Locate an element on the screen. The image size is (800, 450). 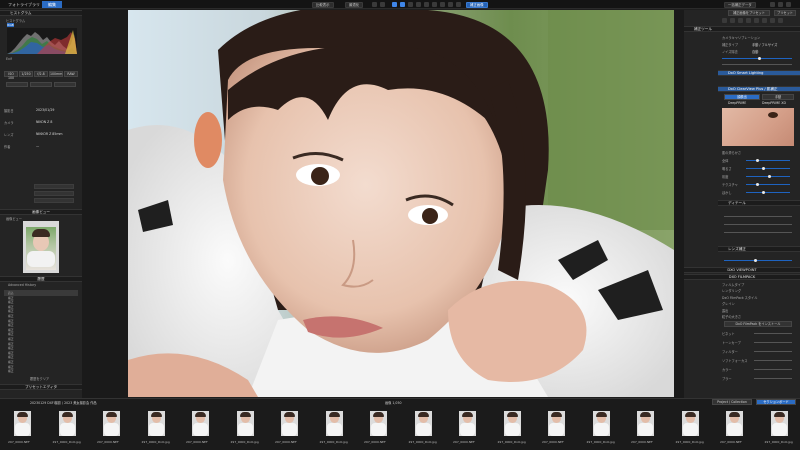
geometry-icon is located at coordinates (748, 20).